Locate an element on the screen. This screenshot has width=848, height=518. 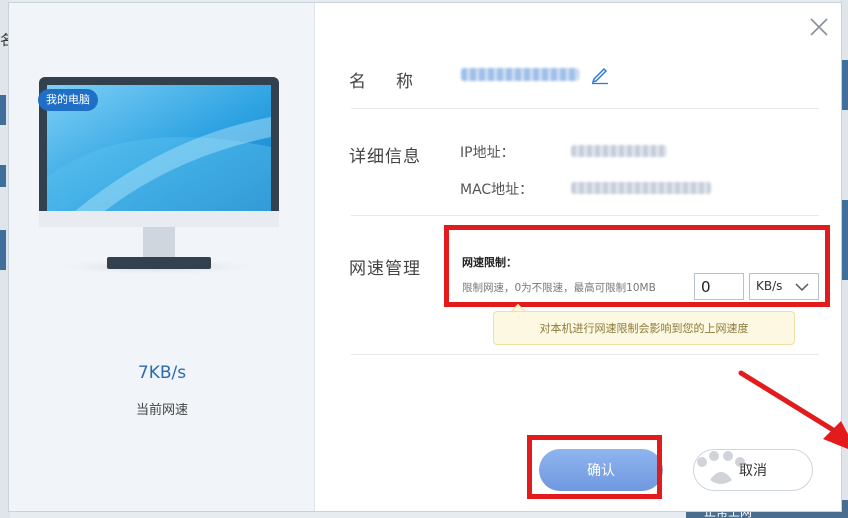
edit-icon is located at coordinates (600, 74).